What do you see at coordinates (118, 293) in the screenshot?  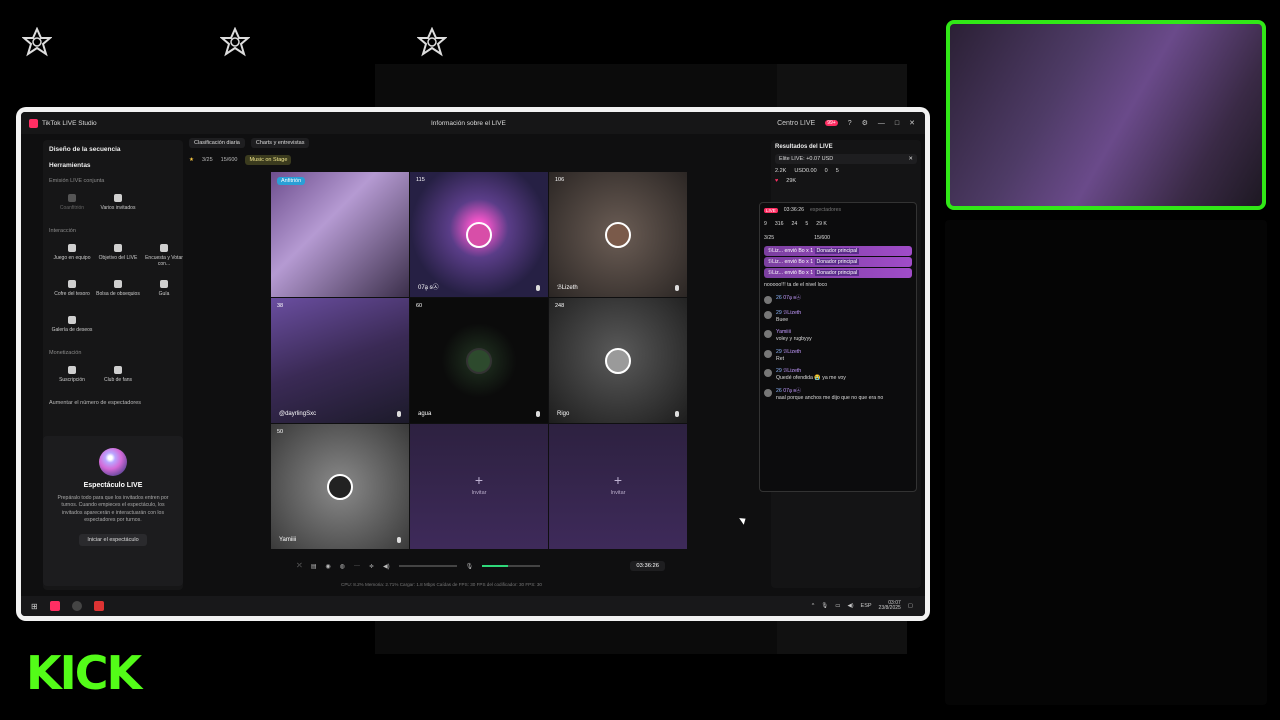 I see `tool-gift-bag: Bolsa de obsequios` at bounding box center [118, 293].